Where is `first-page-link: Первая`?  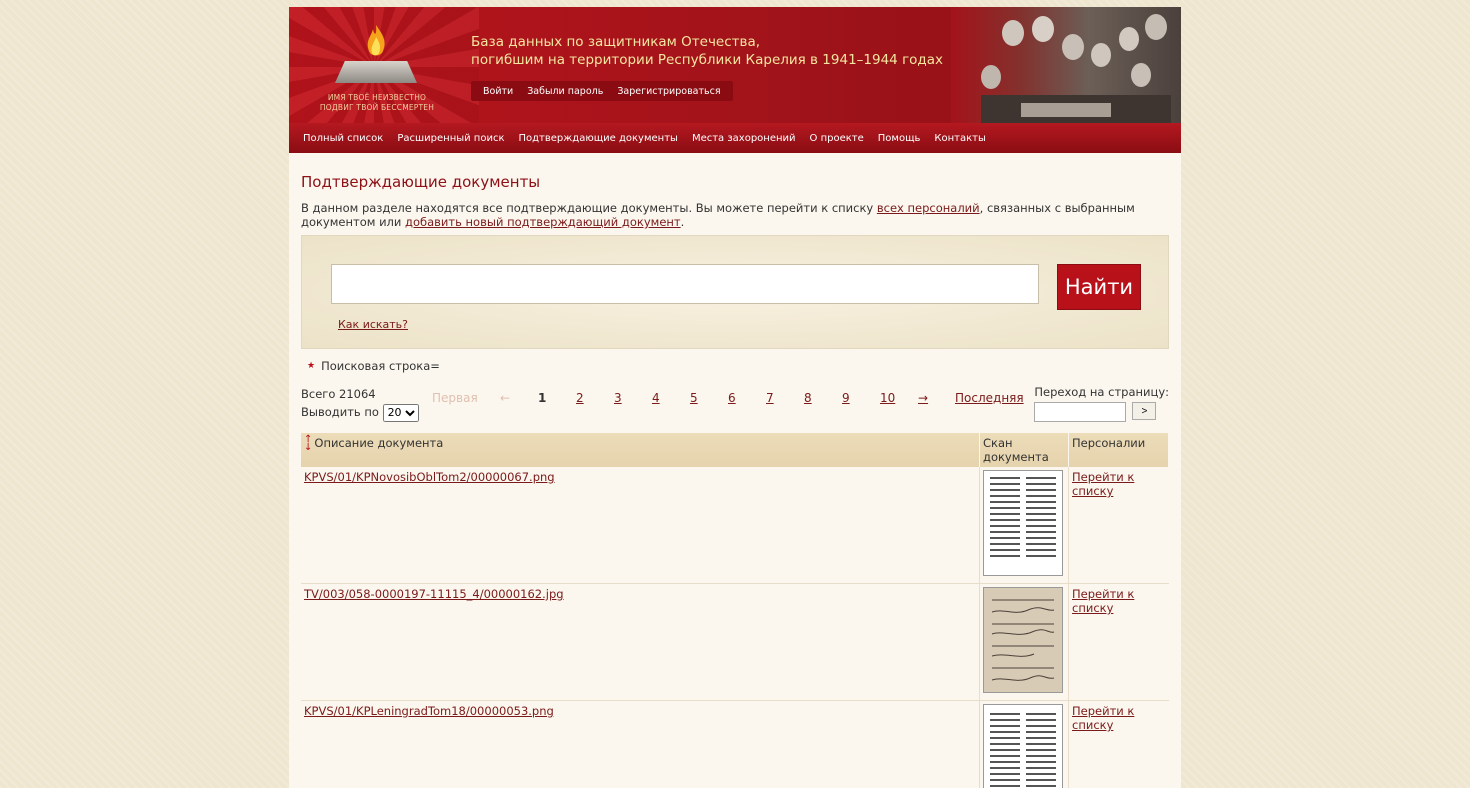
first-page-link: Первая is located at coordinates (466, 398).